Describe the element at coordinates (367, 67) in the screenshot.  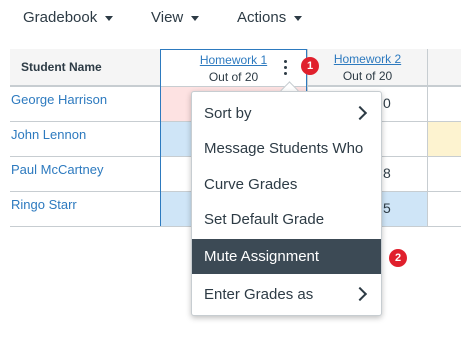
I see `homework-2-header: Homework 2 Out of 20` at that location.